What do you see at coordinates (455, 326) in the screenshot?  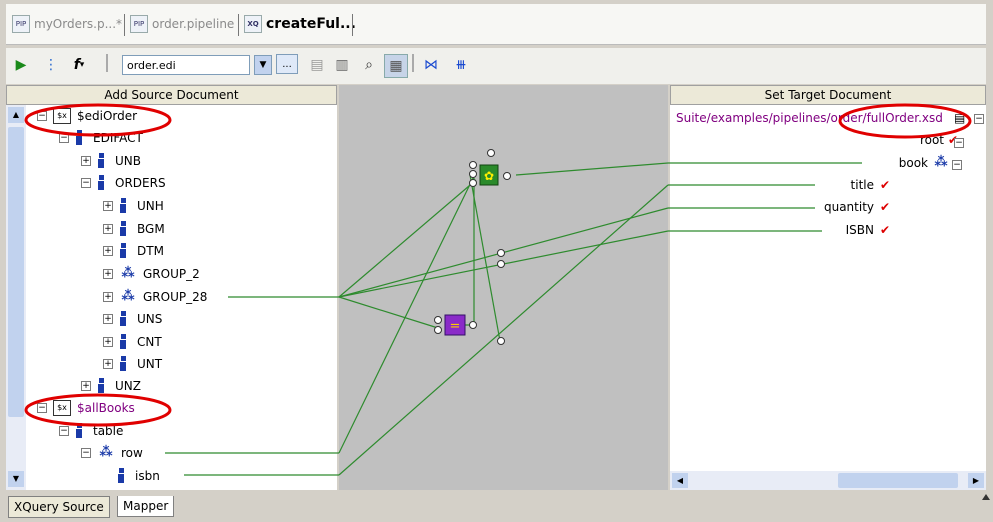 I see `equals-symbol: =` at bounding box center [455, 326].